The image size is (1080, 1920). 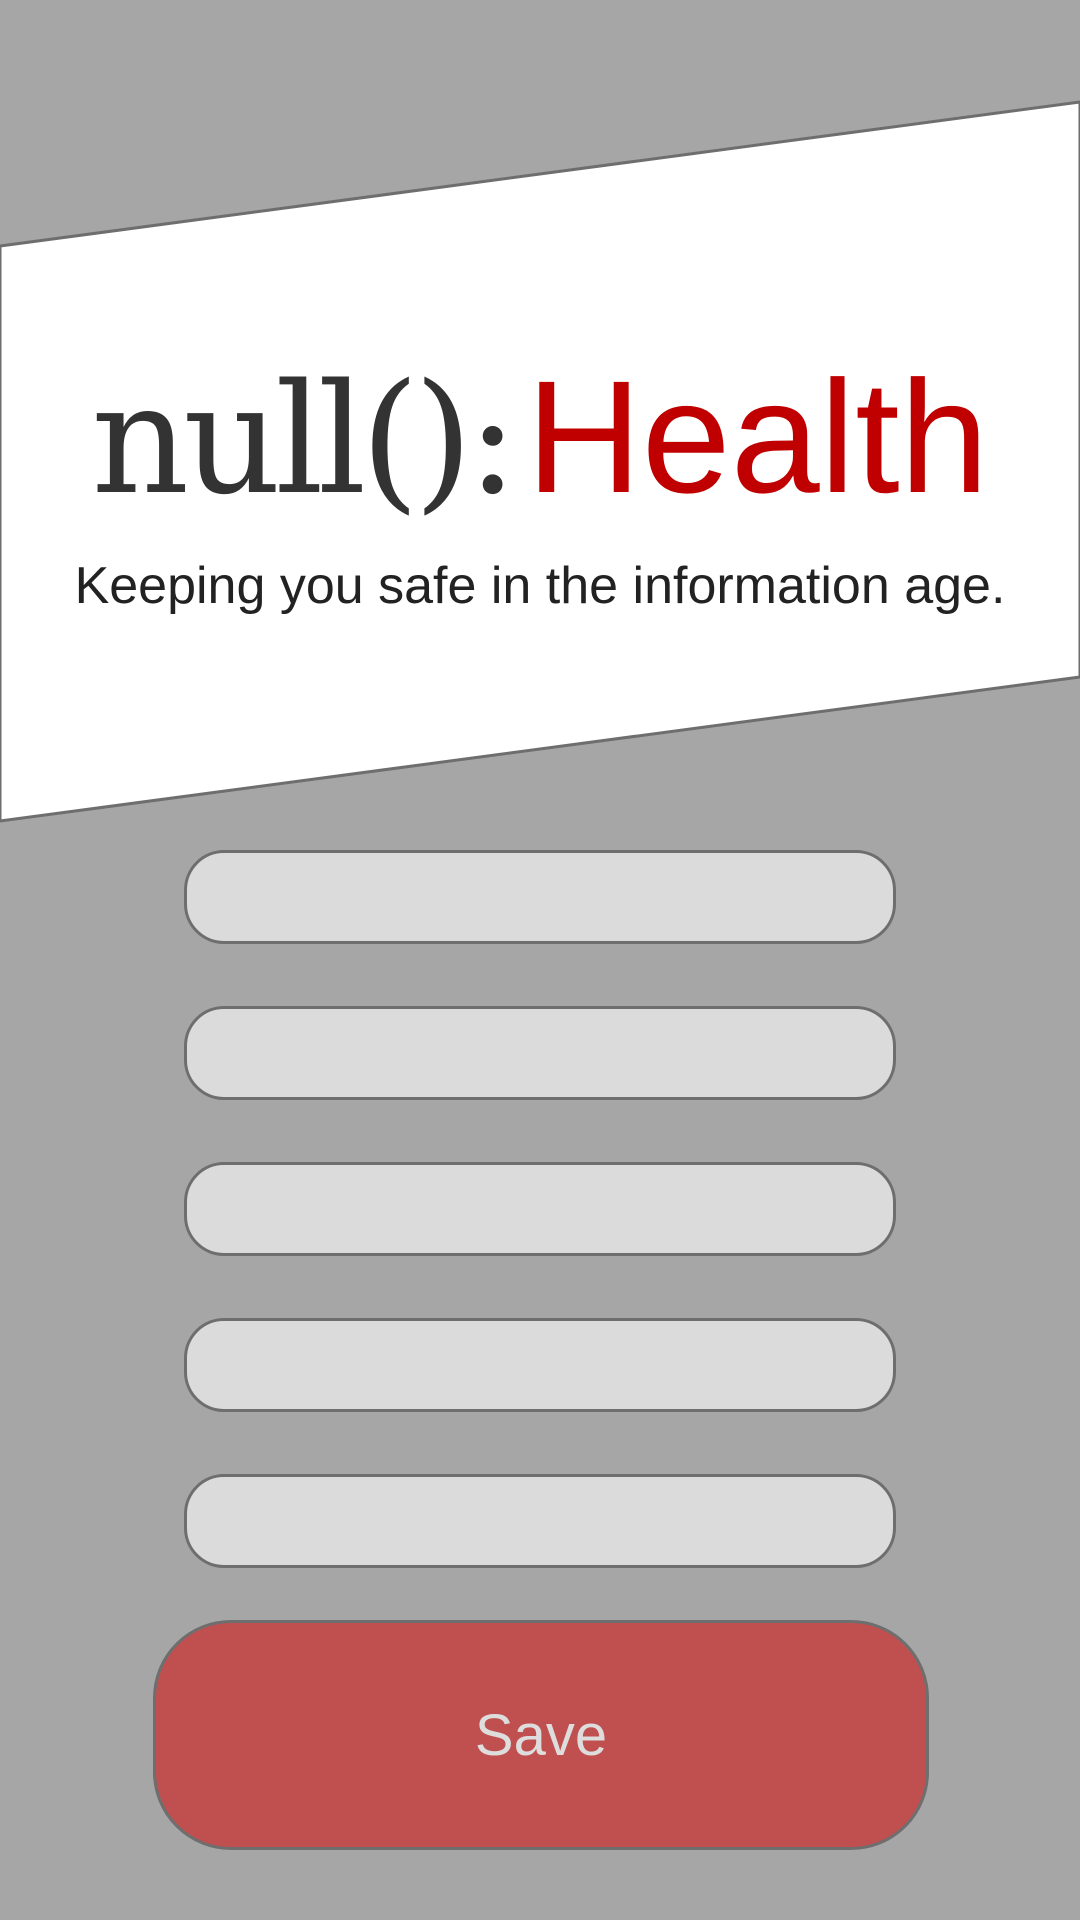 I want to click on save-button: Save, so click(x=541, y=1735).